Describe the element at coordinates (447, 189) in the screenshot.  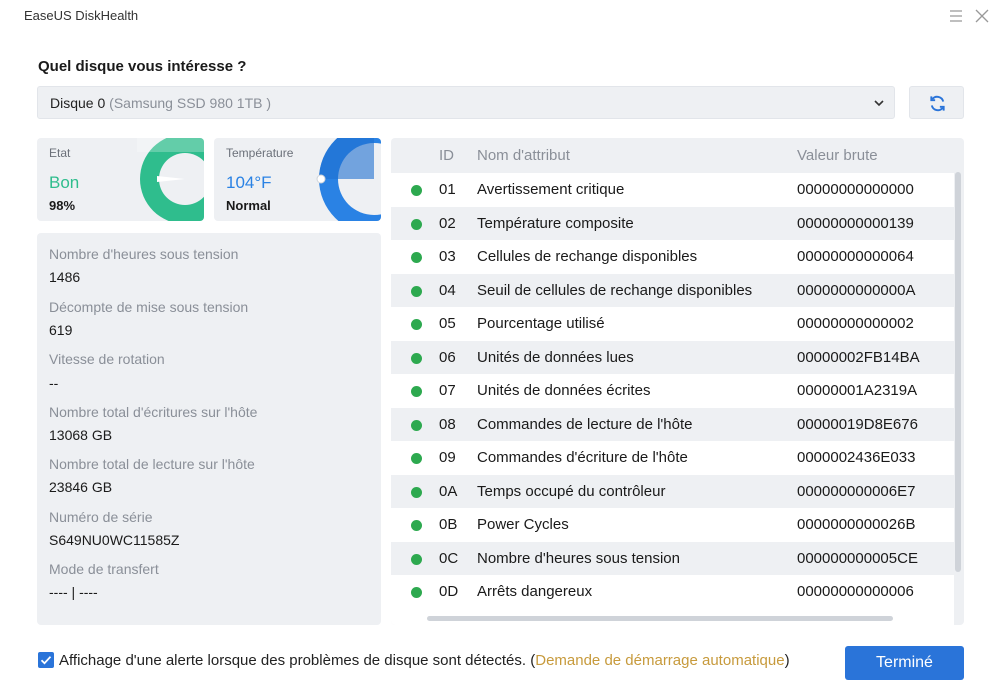
I see `attribute-id: 01` at that location.